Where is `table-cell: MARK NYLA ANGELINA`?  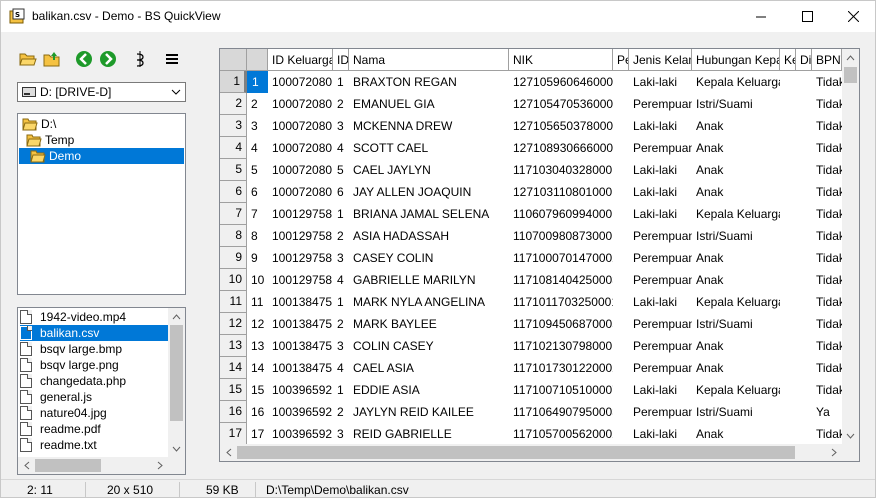 table-cell: MARK NYLA ANGELINA is located at coordinates (429, 302).